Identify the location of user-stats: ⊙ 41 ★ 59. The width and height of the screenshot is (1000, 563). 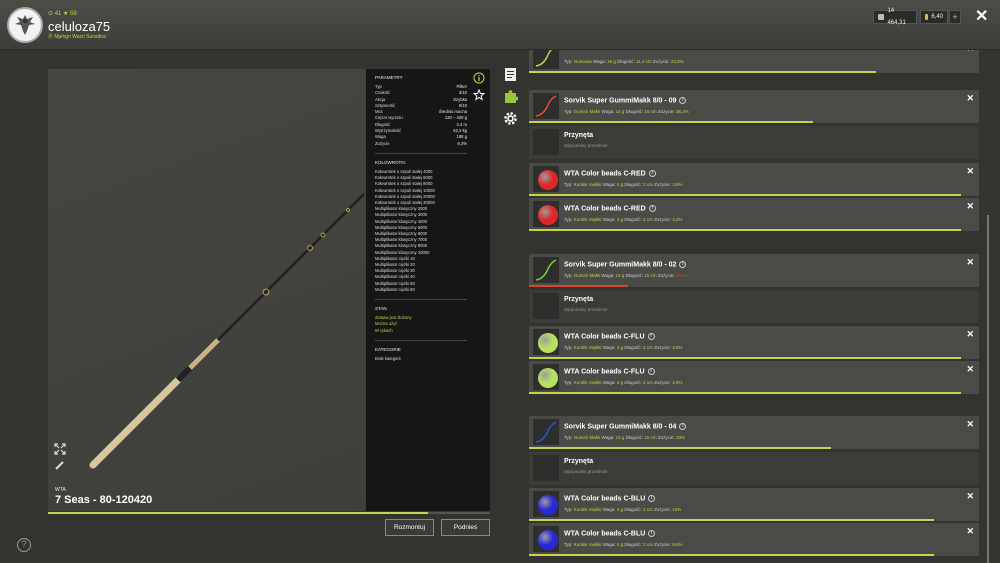
(62, 14).